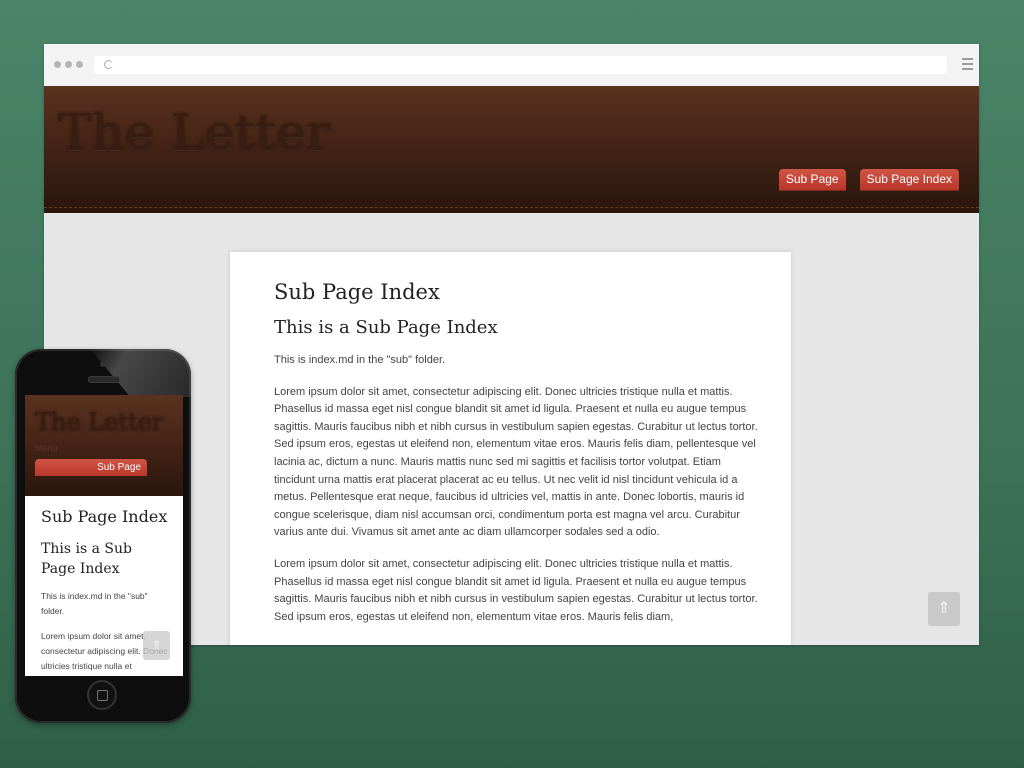 This screenshot has height=768, width=1024. I want to click on hamburger-menu-icon, so click(967, 65).